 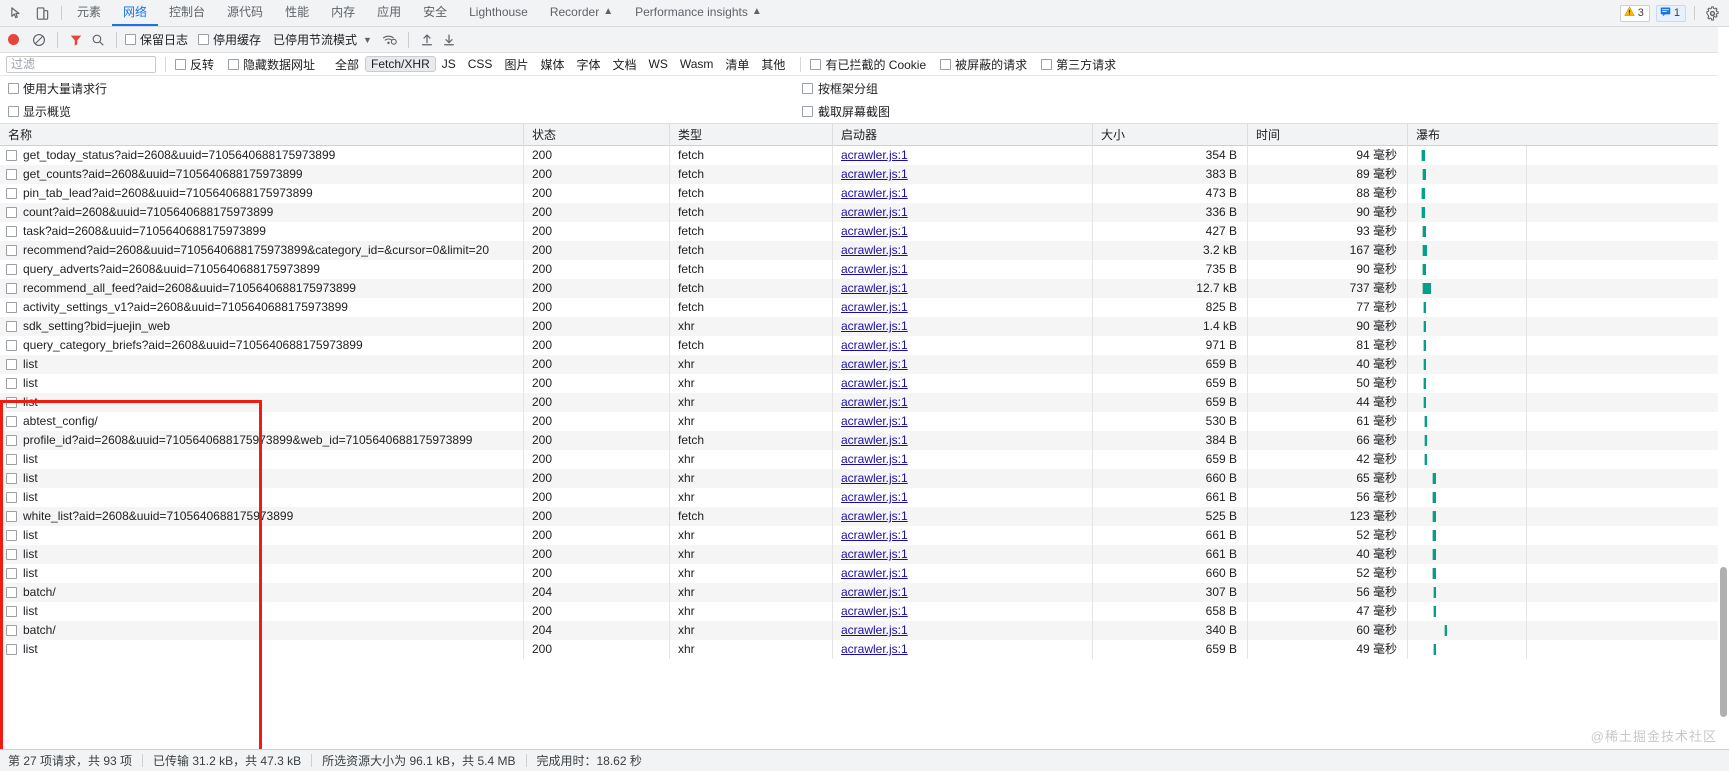 I want to click on filter-type-css: CSS, so click(x=480, y=64).